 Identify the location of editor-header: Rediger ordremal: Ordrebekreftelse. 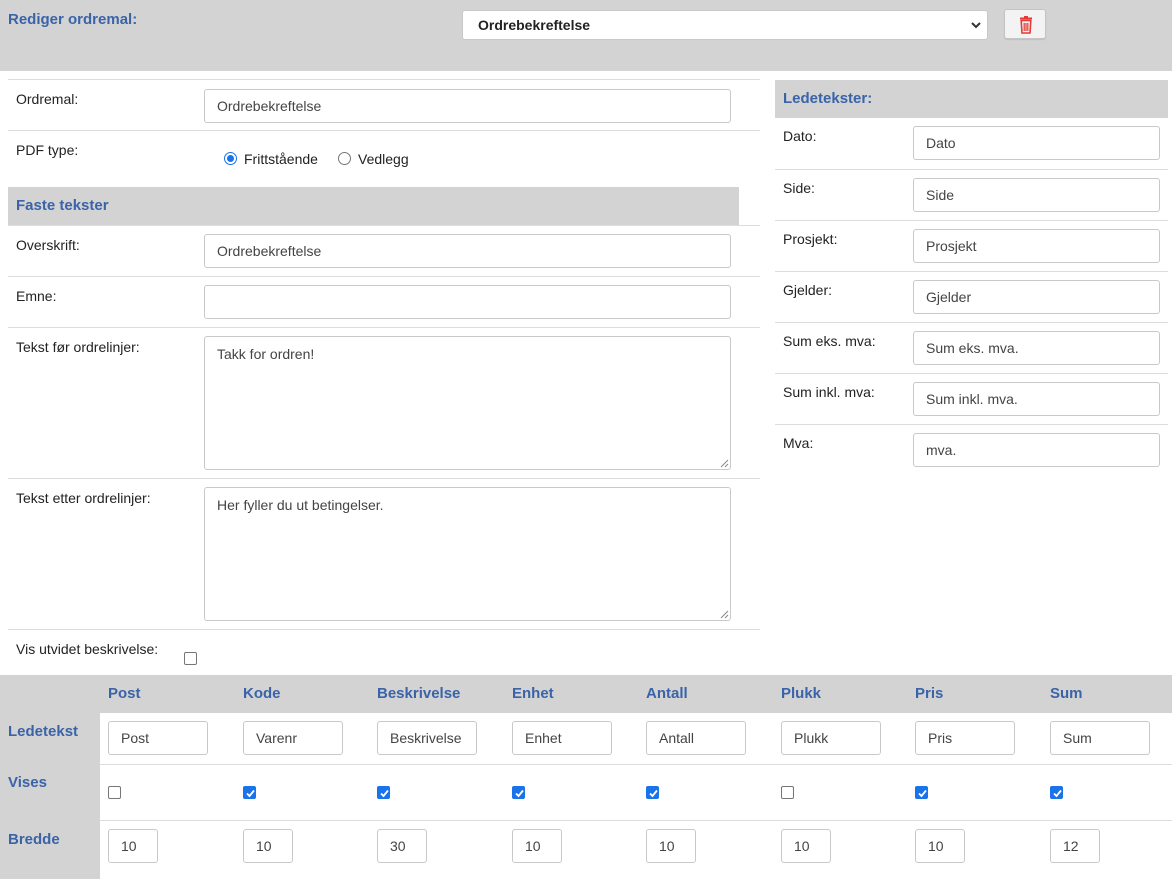
(586, 35).